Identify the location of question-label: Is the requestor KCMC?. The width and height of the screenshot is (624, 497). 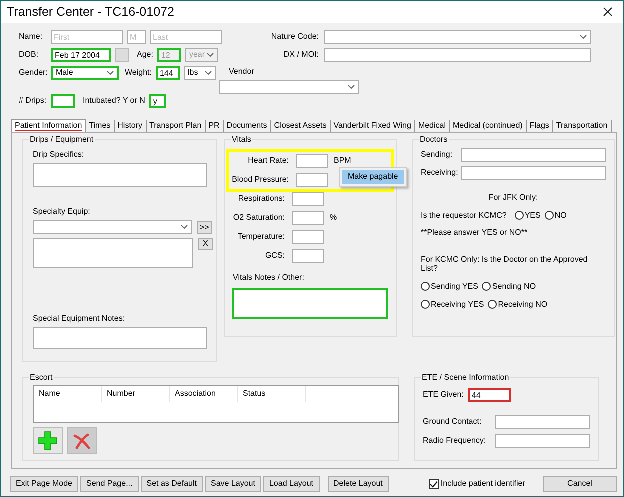
(464, 215).